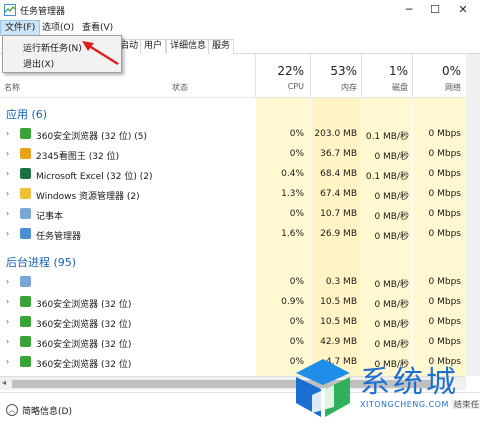 Image resolution: width=480 pixels, height=426 pixels. I want to click on watermark: 系统城 XITONGCHENG.COM 结束任务(E), so click(385, 390).